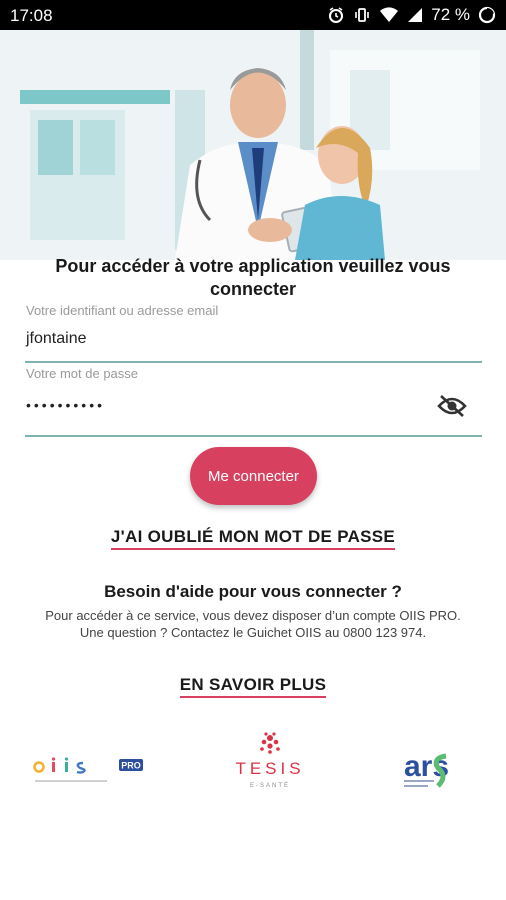 This screenshot has width=506, height=900. I want to click on password-input: ••••••••••, so click(65, 405).